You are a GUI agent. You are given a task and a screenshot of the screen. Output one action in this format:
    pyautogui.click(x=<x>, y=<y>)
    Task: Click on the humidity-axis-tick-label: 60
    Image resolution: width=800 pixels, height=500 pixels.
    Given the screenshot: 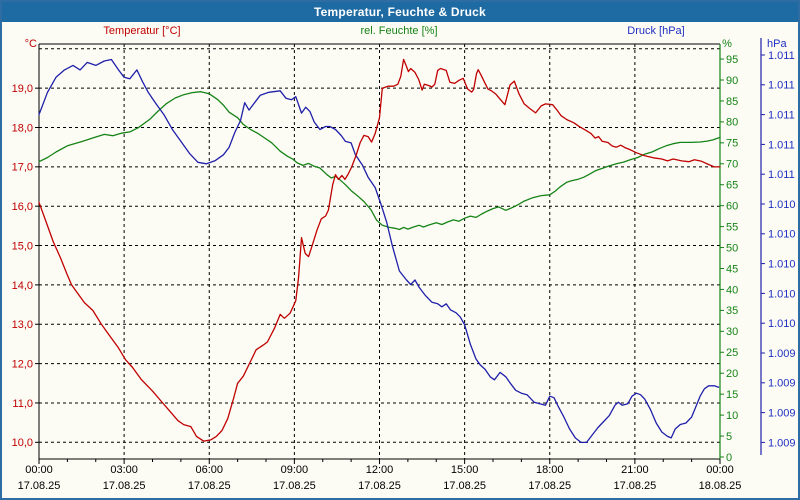 What is the action you would take?
    pyautogui.click(x=732, y=207)
    